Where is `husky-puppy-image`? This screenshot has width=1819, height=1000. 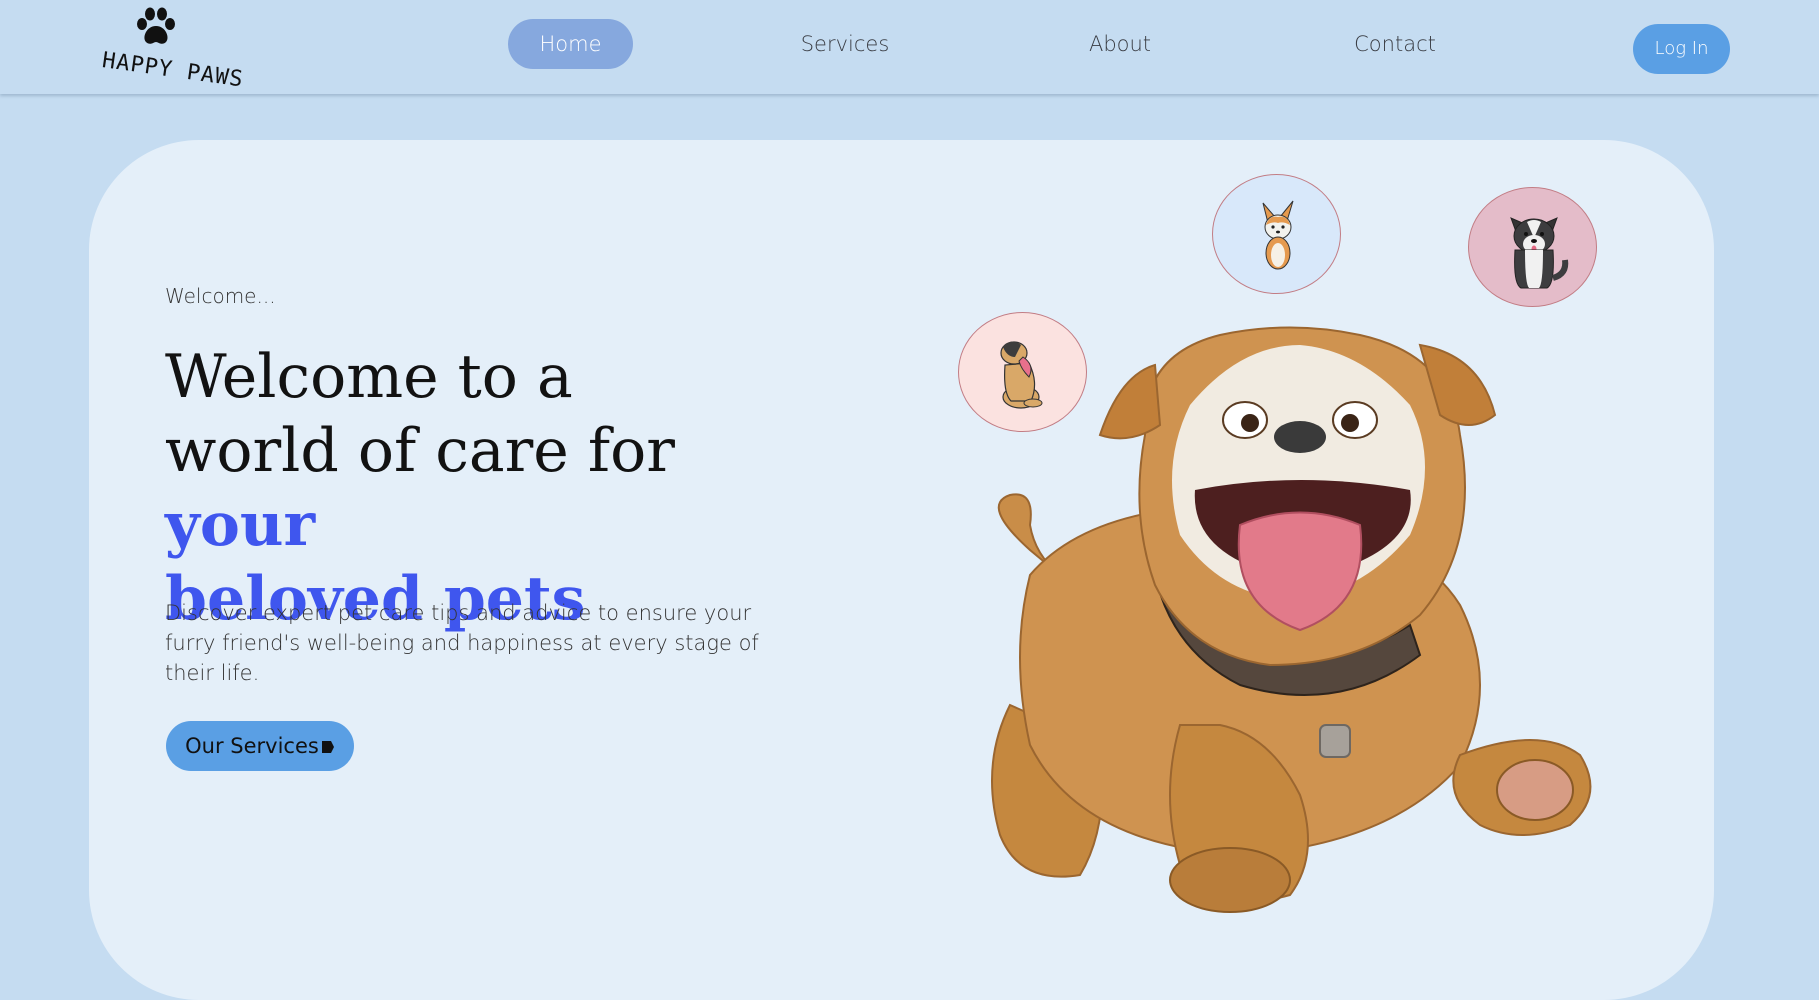
husky-puppy-image is located at coordinates (1539, 253).